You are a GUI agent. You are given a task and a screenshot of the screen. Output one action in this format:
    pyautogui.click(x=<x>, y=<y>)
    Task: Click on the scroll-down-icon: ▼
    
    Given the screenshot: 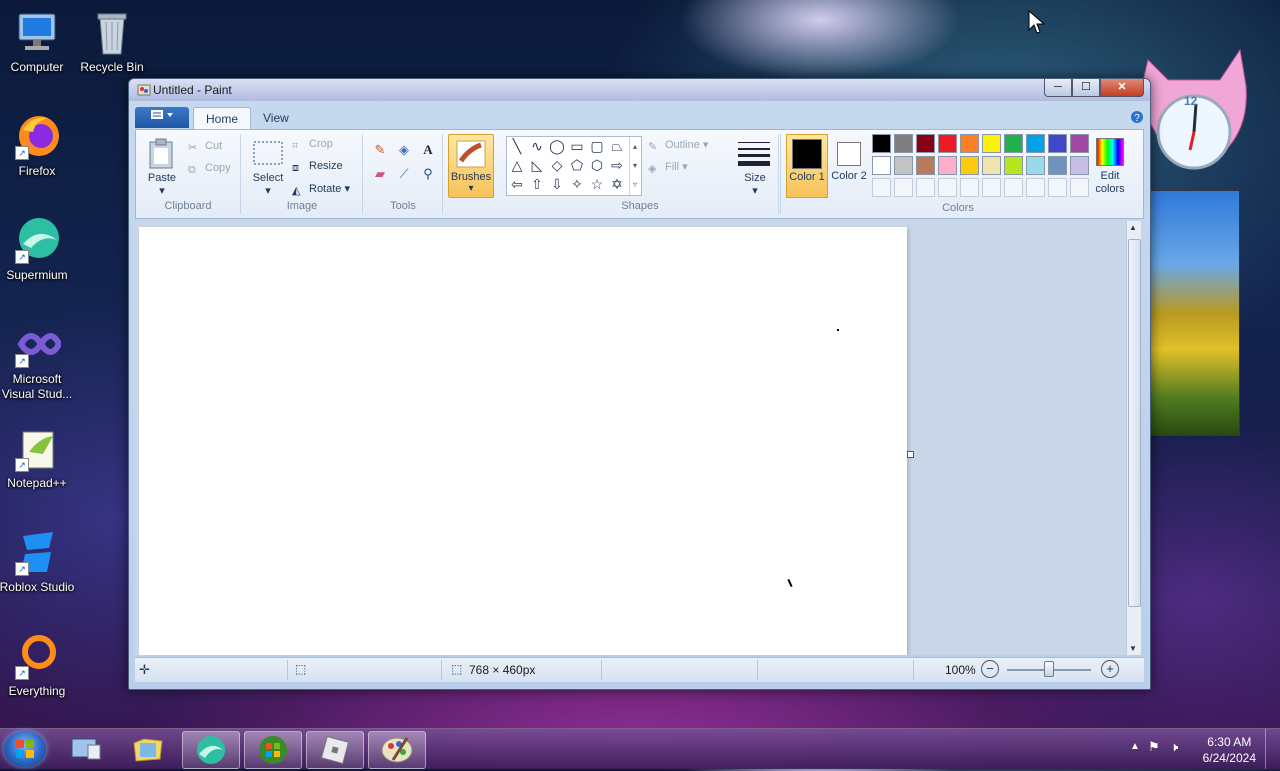 What is the action you would take?
    pyautogui.click(x=1133, y=648)
    